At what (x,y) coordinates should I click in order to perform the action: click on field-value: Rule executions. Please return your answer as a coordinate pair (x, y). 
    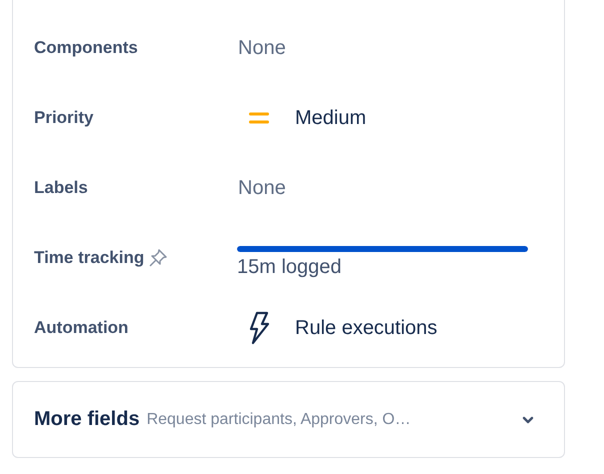
    Looking at the image, I should click on (366, 328).